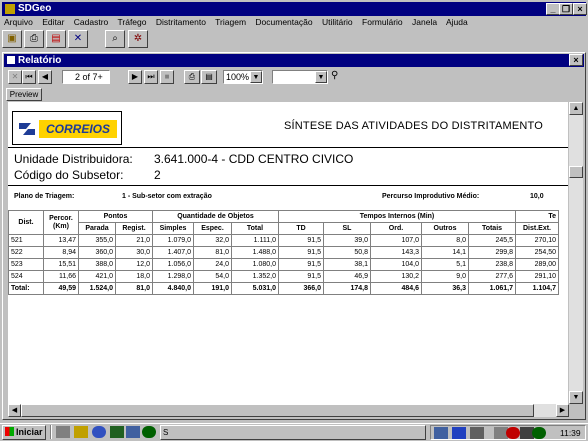 Image resolution: width=588 pixels, height=441 pixels. Describe the element at coordinates (492, 252) in the screenshot. I see `cell-totais: 299,8` at that location.